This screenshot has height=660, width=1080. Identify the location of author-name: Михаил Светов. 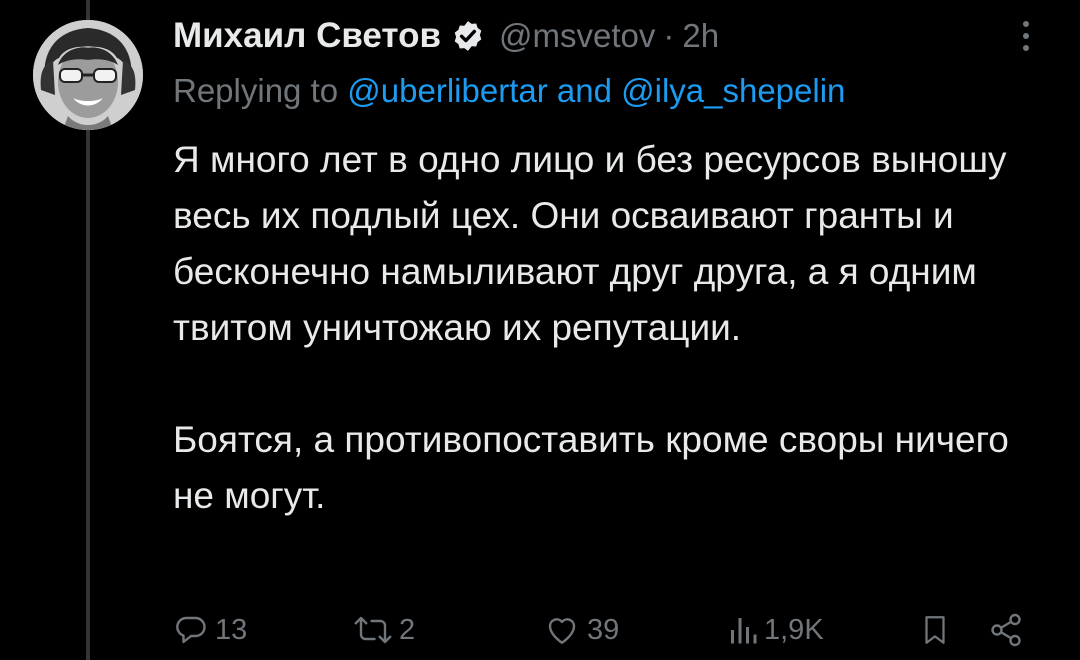
(307, 36).